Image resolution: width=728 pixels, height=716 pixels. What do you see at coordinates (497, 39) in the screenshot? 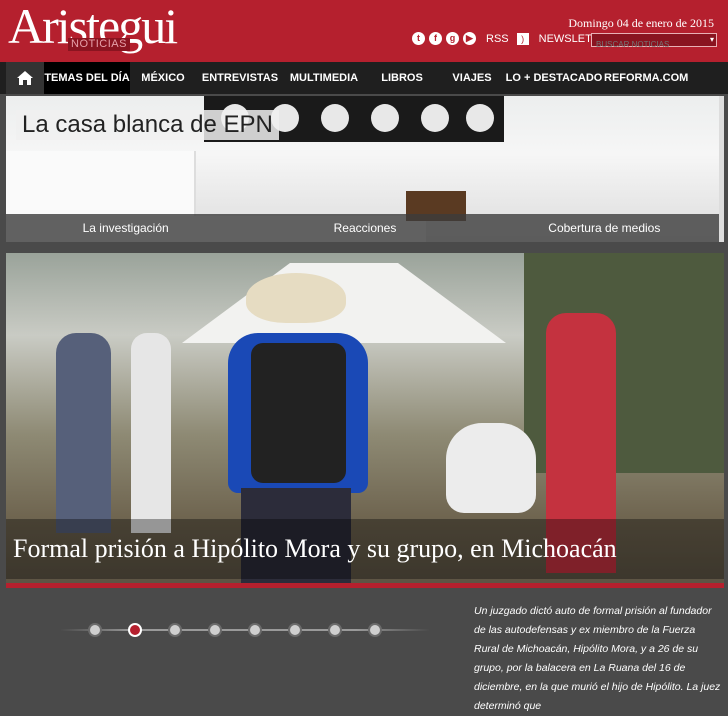
I see `rss-link: RSS` at bounding box center [497, 39].